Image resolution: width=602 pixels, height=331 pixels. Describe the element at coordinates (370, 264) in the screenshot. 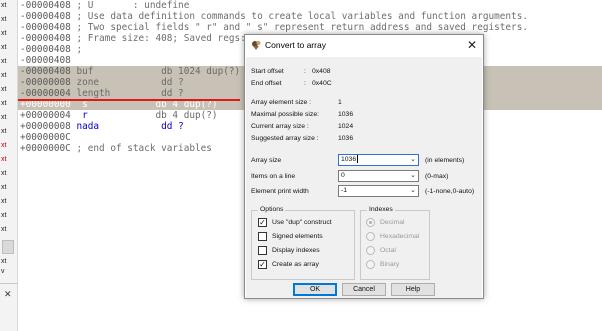

I see `binary-radio` at that location.